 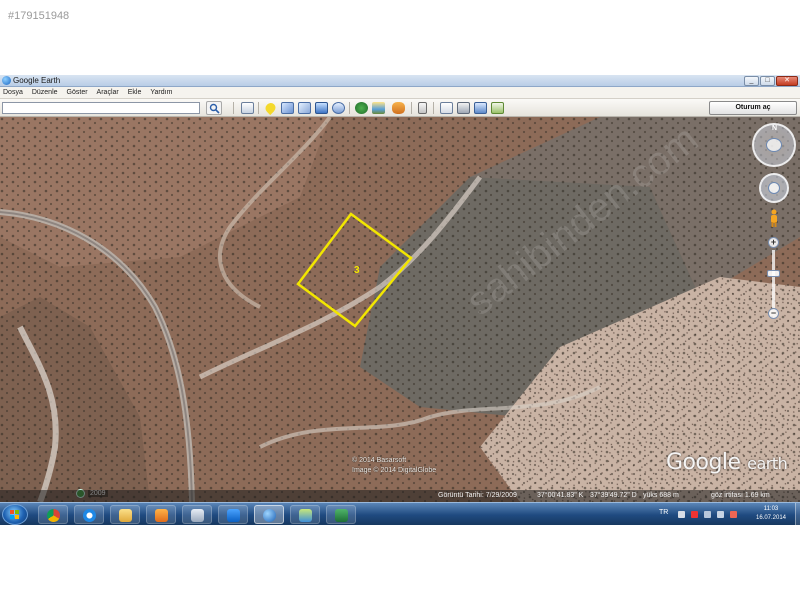 I want to click on search-icon, so click(x=214, y=108).